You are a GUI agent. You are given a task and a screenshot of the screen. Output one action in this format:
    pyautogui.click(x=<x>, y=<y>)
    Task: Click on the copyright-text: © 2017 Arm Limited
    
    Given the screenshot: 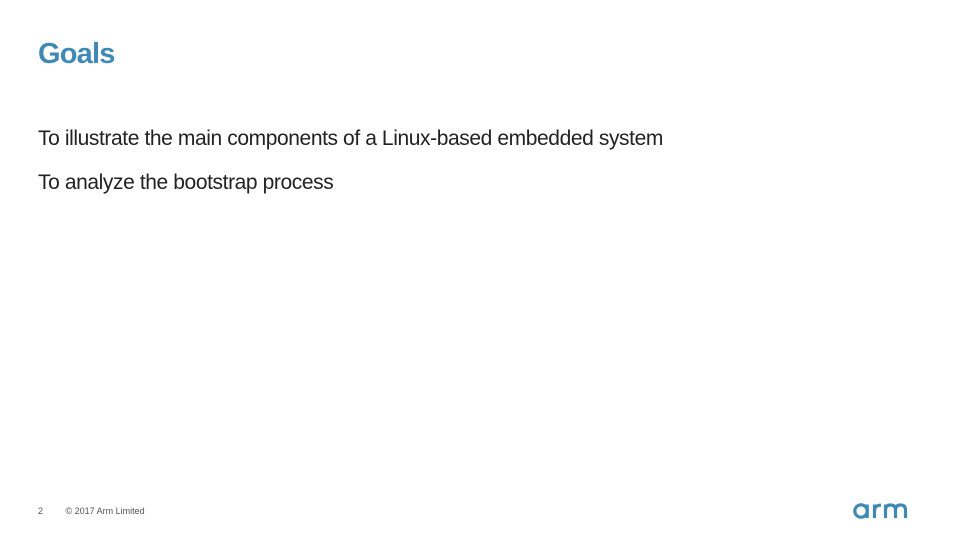 What is the action you would take?
    pyautogui.click(x=105, y=511)
    